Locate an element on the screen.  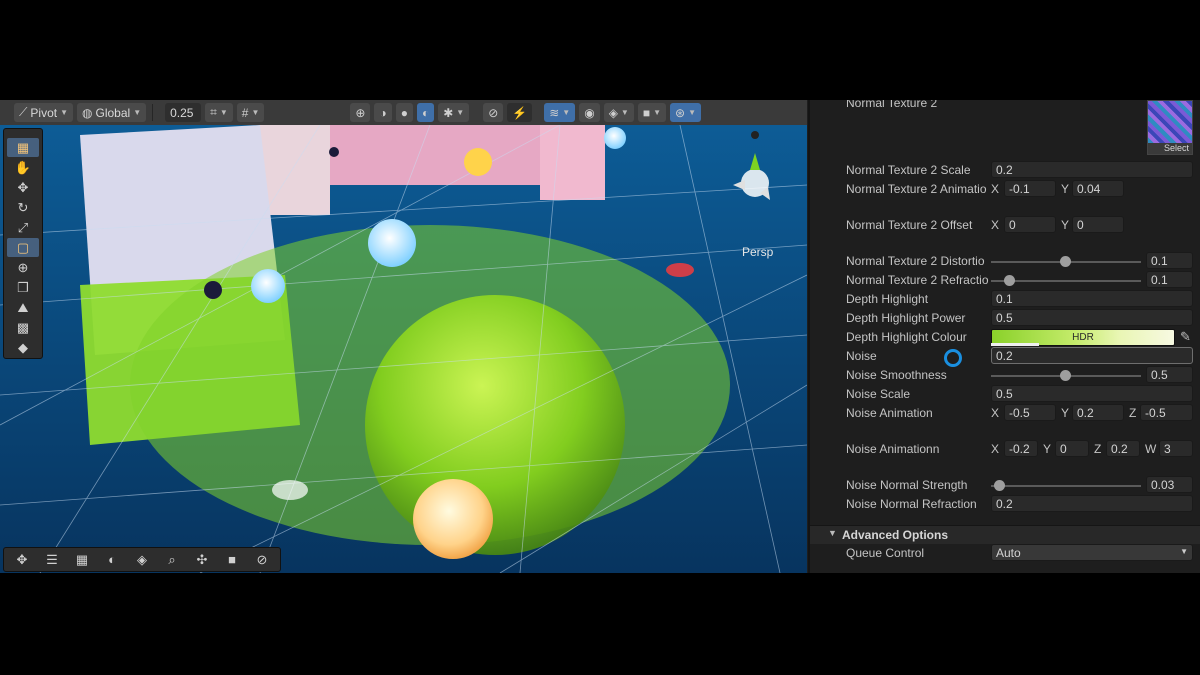
shaded-button: ● is located at coordinates (404, 112).